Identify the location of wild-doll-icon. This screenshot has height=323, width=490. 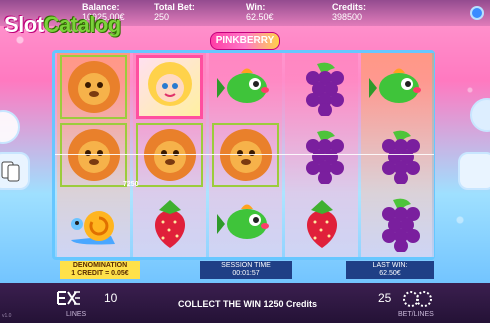
(169, 84).